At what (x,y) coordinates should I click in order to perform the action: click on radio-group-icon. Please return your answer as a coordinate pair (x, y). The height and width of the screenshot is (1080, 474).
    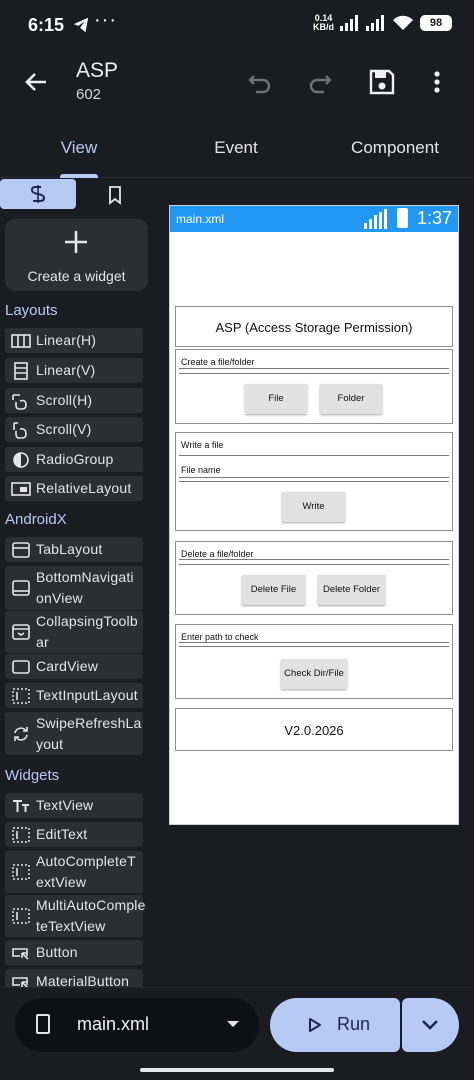
    Looking at the image, I should click on (21, 459).